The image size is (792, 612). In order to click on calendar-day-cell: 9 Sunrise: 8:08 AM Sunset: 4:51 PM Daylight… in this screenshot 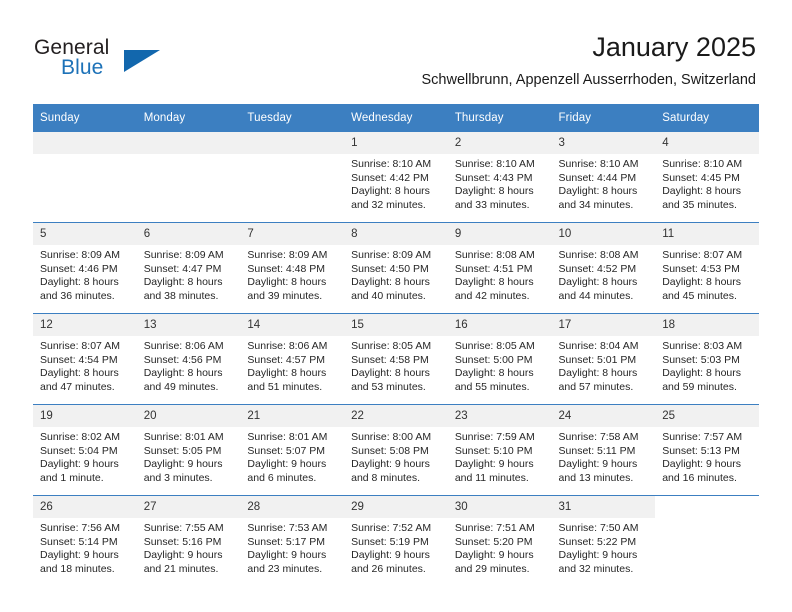, I will do `click(499, 268)`.